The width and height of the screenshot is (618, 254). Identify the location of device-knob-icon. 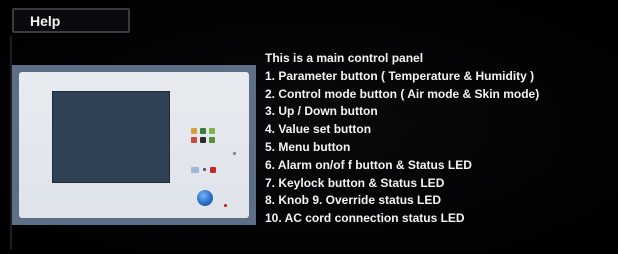
(205, 198).